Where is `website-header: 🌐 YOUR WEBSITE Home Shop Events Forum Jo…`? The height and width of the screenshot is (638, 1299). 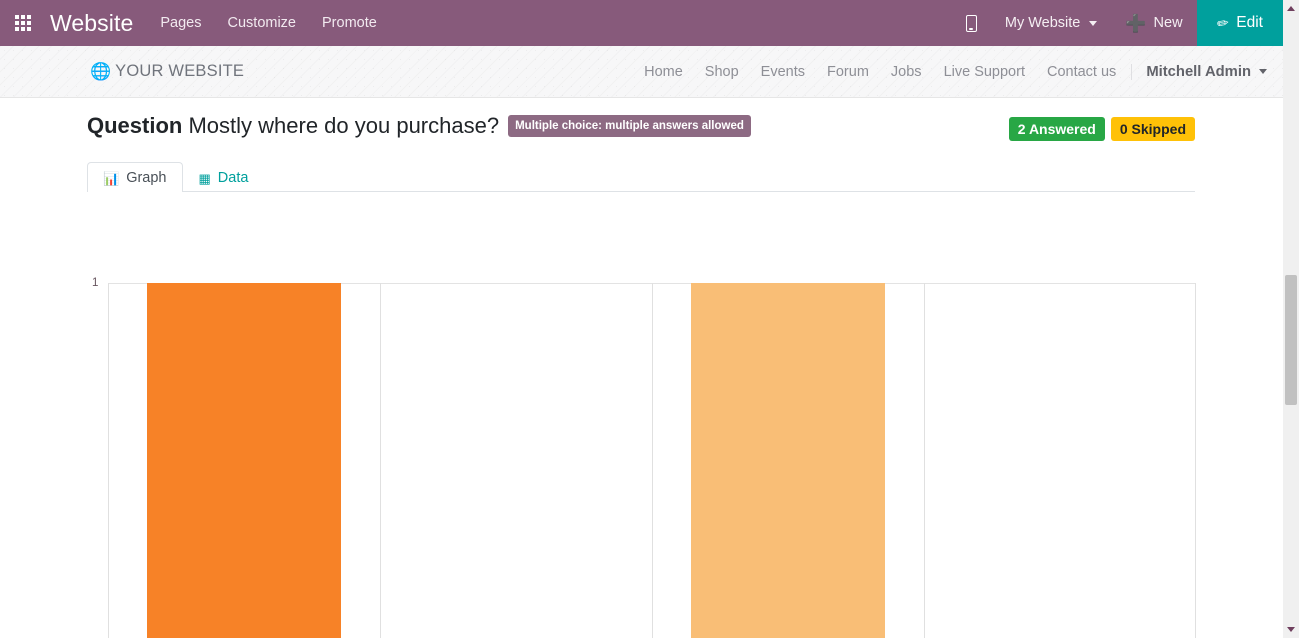
website-header: 🌐 YOUR WEBSITE Home Shop Events Forum Jo… is located at coordinates (641, 72).